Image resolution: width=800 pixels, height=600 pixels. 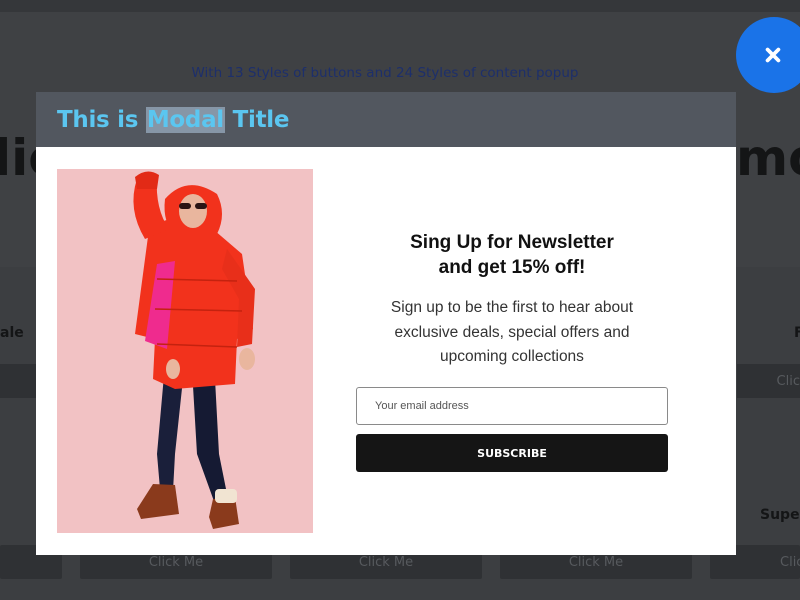 What do you see at coordinates (194, 350) in the screenshot?
I see `model-illustration` at bounding box center [194, 350].